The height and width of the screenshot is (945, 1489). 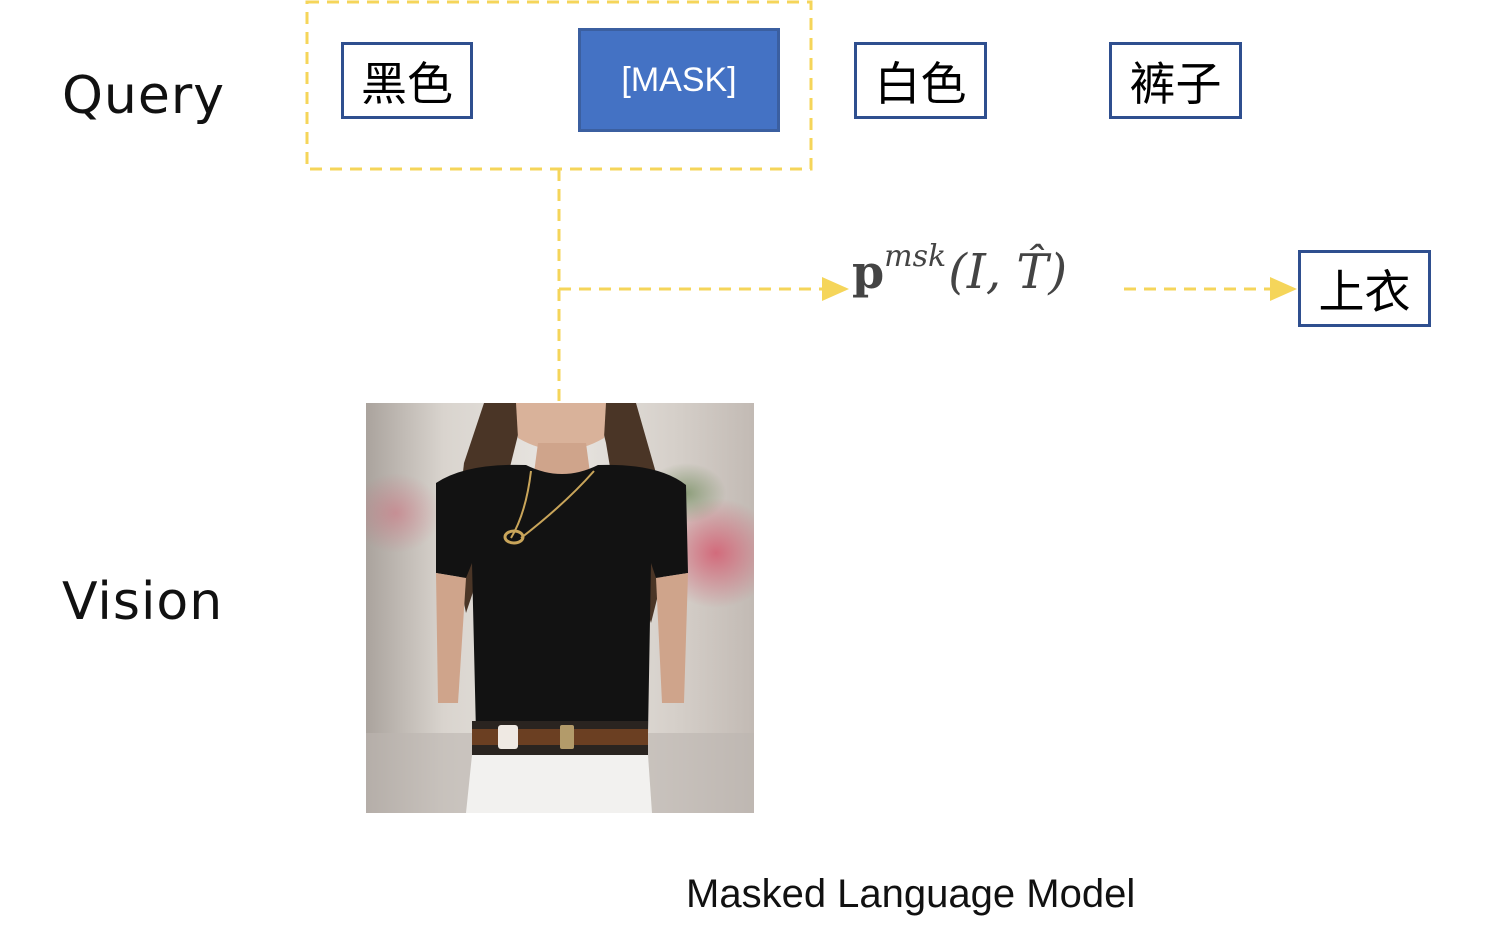 What do you see at coordinates (868, 272) in the screenshot?
I see `formula-base: p` at bounding box center [868, 272].